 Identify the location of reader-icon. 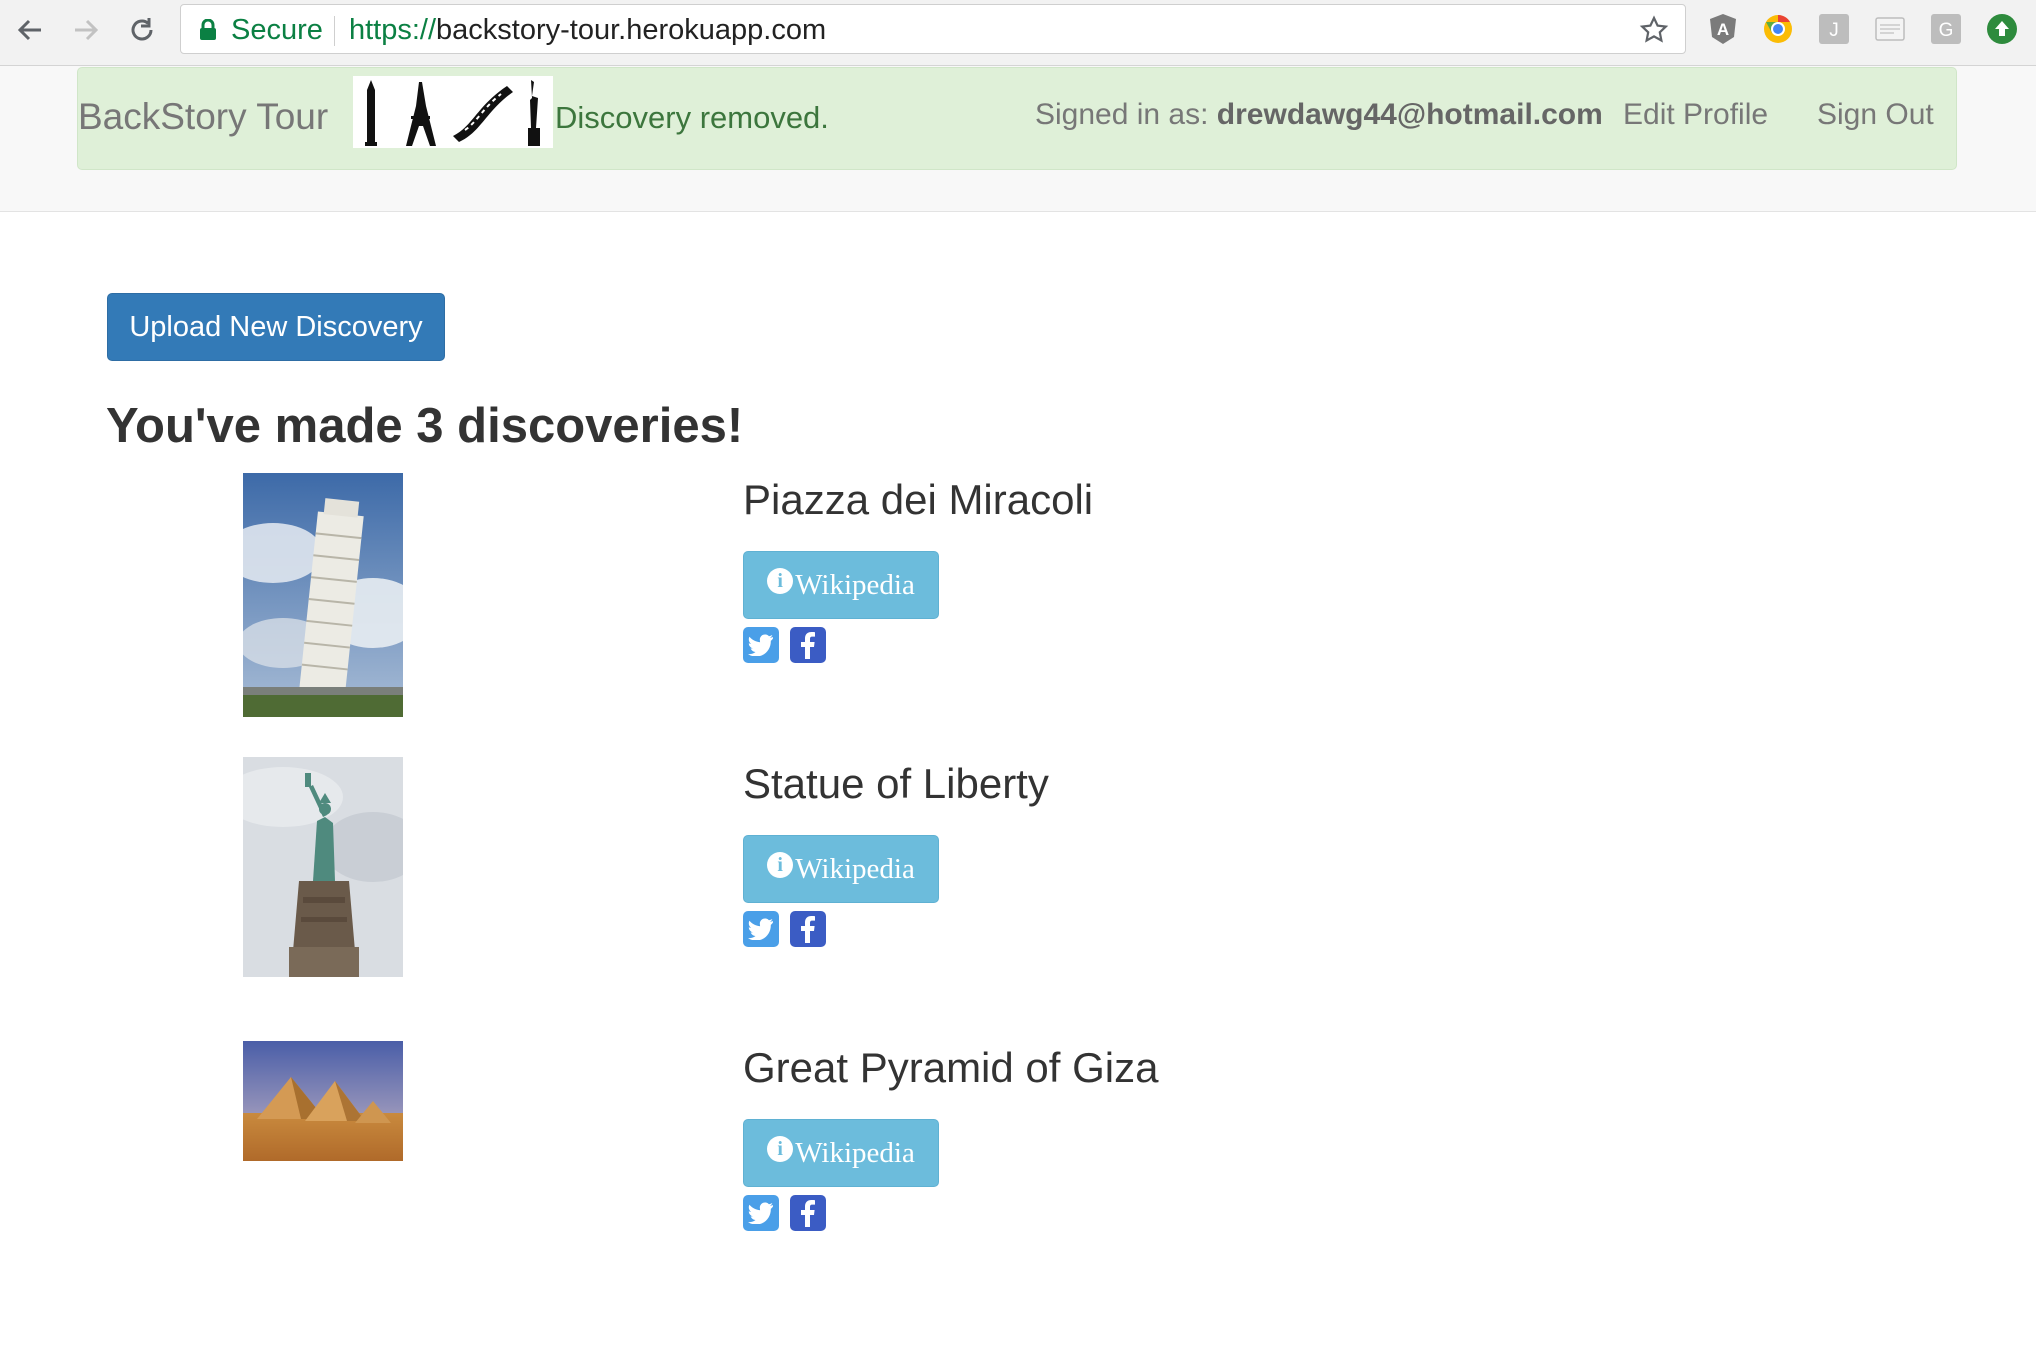
(1890, 29).